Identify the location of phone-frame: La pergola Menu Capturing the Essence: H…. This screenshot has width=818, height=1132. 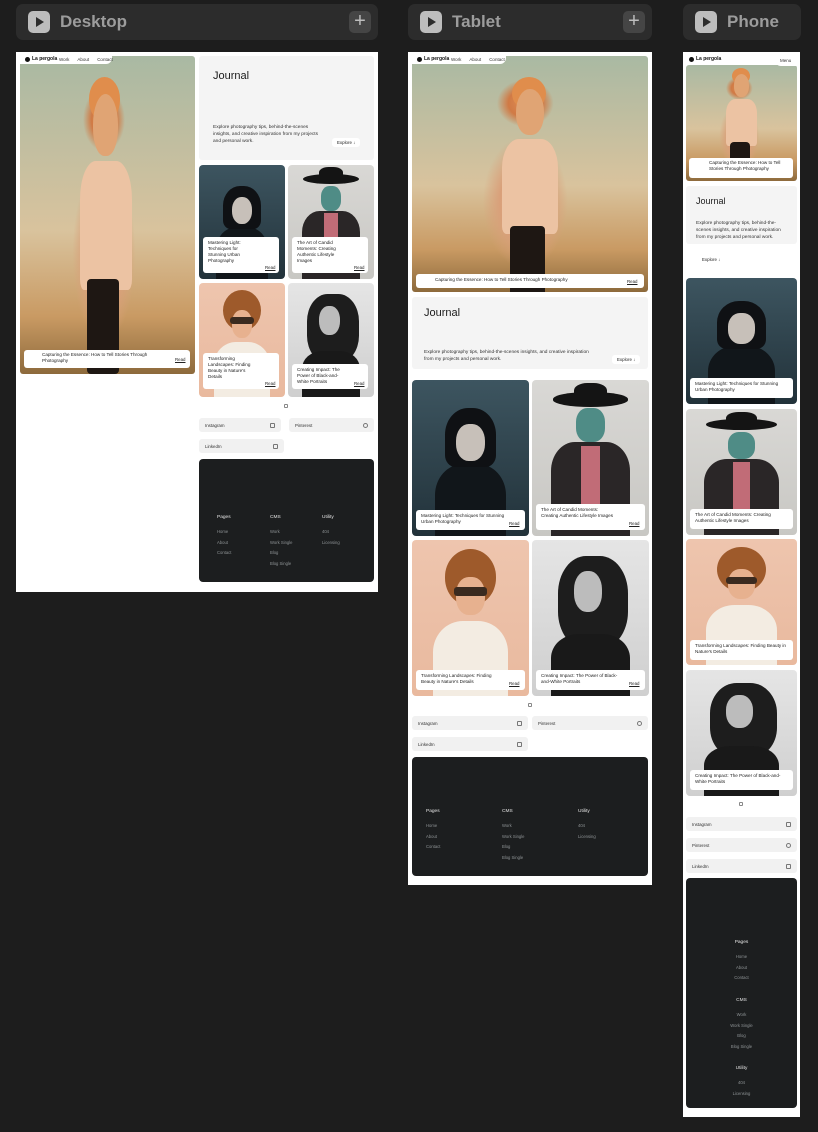
(741, 584).